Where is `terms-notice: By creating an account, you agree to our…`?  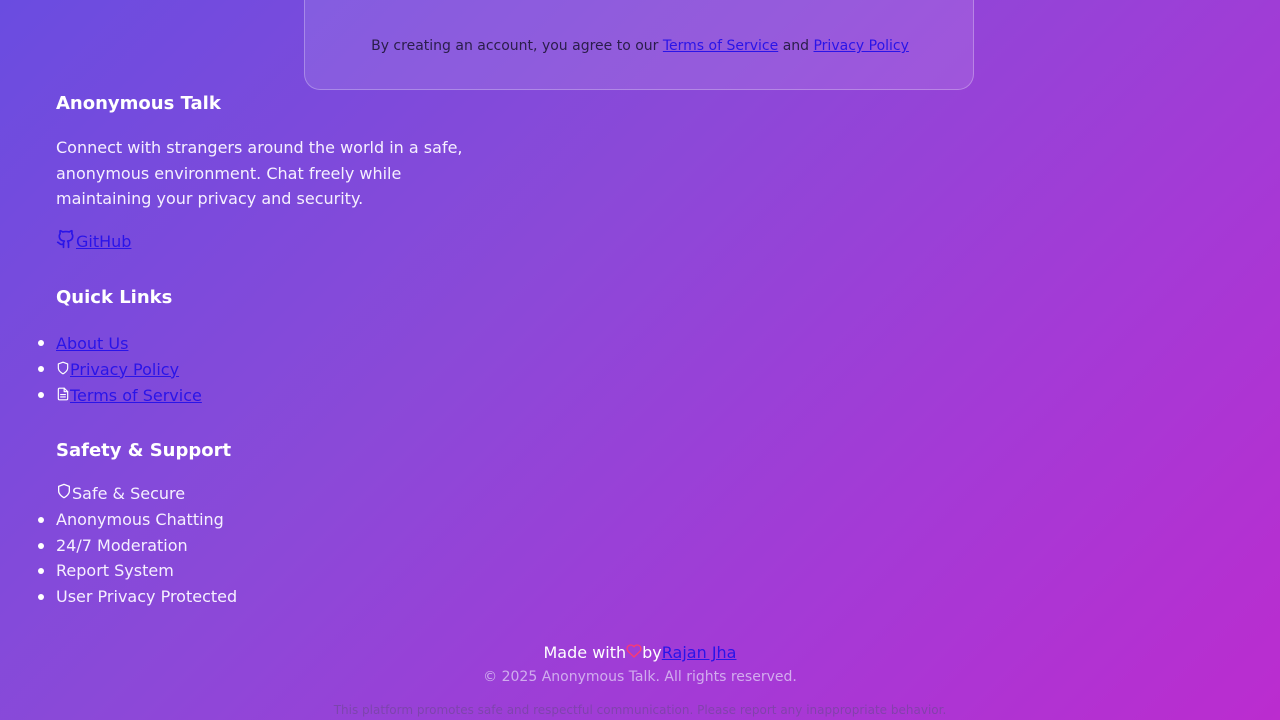
terms-notice: By creating an account, you agree to our… is located at coordinates (640, 46).